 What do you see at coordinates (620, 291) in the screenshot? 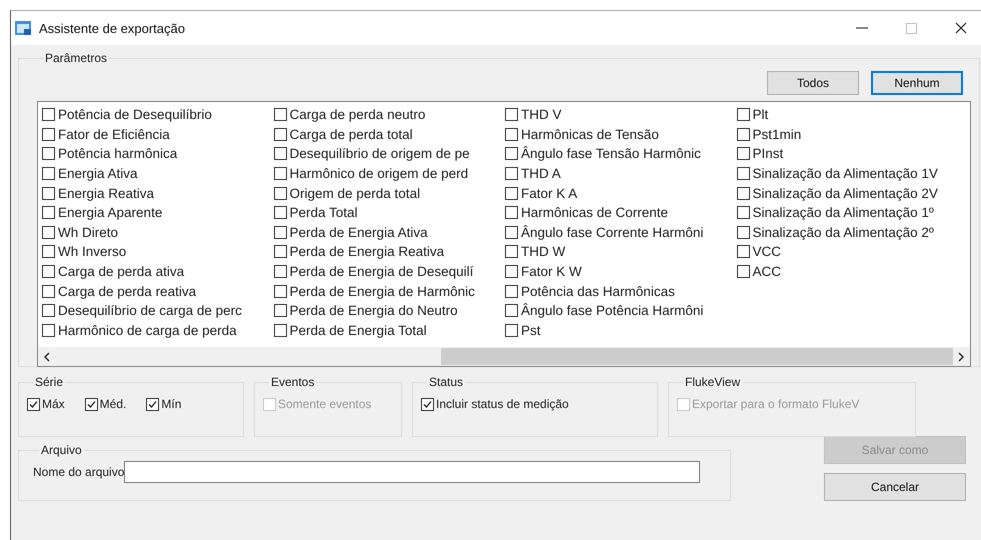
I see `parameter-checkbox: Potência das Harmônicas` at bounding box center [620, 291].